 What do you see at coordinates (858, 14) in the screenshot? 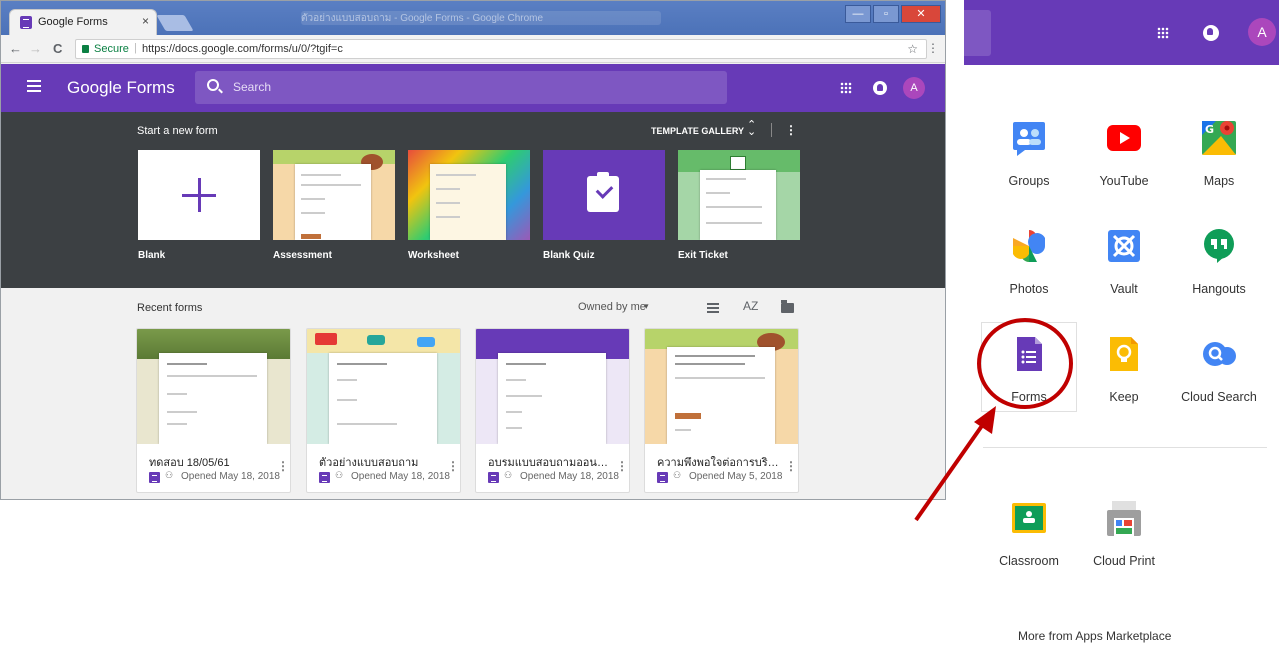
I see `minimize-button: —` at bounding box center [858, 14].